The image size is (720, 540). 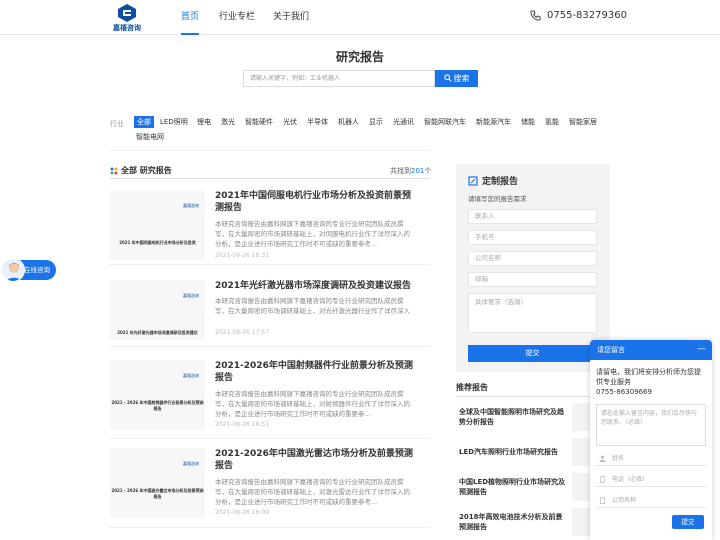 I want to click on filter-lithium: 锂电, so click(x=204, y=122).